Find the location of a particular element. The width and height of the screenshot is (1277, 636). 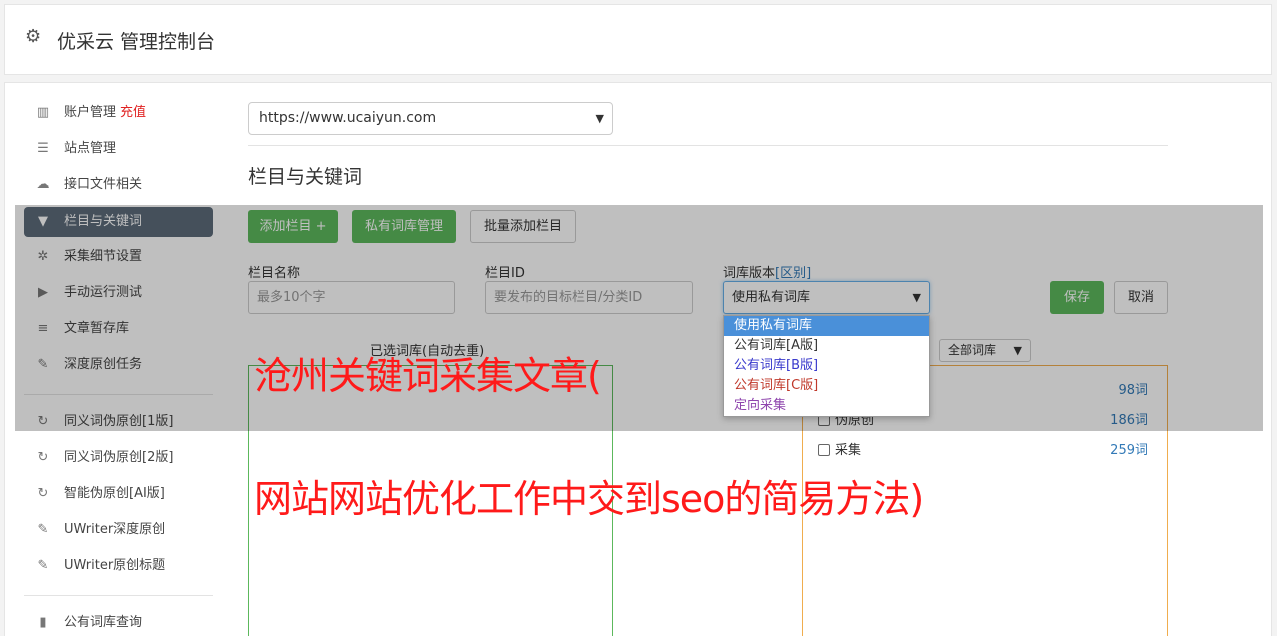

sidebar-item-label: 智能伪原创[AI版] is located at coordinates (114, 493).